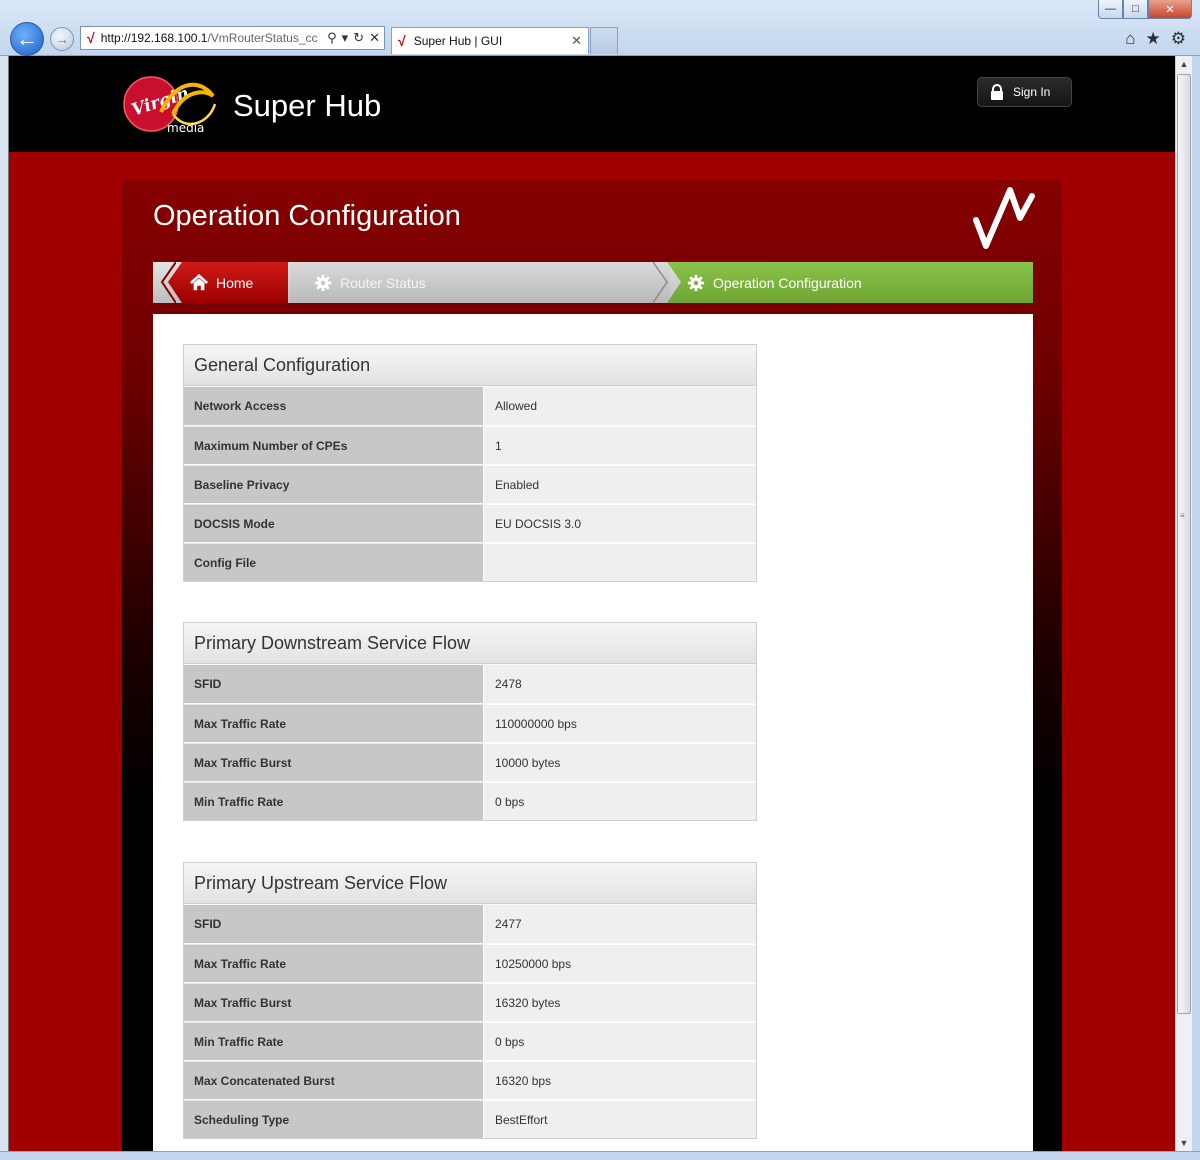  What do you see at coordinates (154, 38) in the screenshot?
I see `address-host: http://192.168.100.1` at bounding box center [154, 38].